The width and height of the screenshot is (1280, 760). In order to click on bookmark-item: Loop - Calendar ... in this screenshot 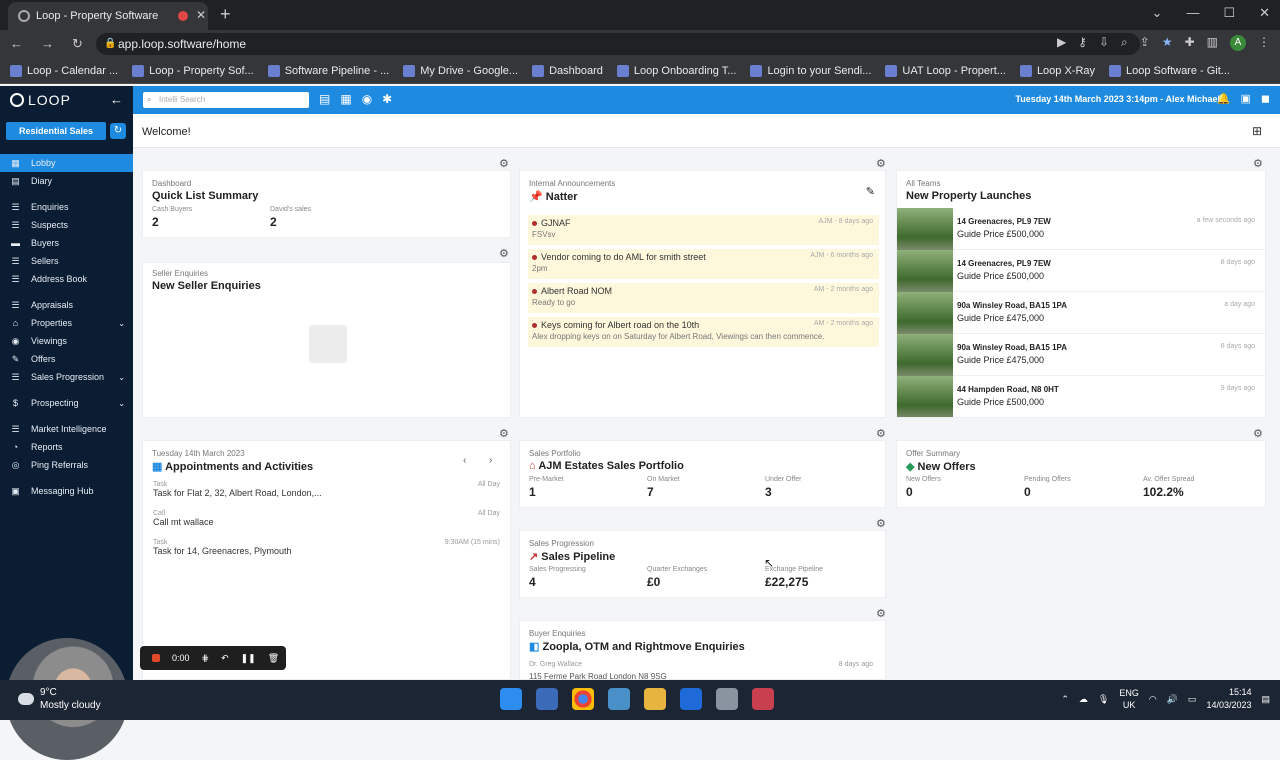, I will do `click(64, 70)`.